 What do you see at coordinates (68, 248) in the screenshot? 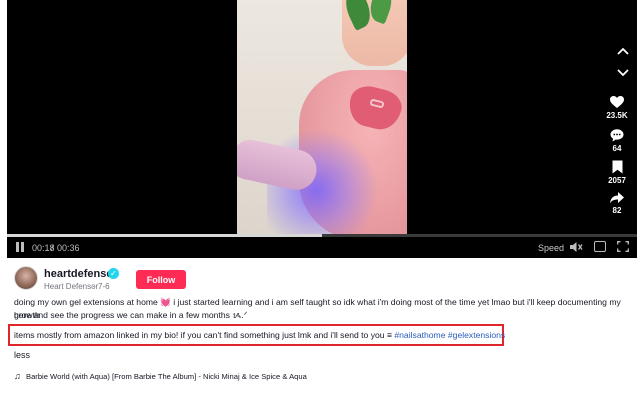
I see `time-total: 00:36` at bounding box center [68, 248].